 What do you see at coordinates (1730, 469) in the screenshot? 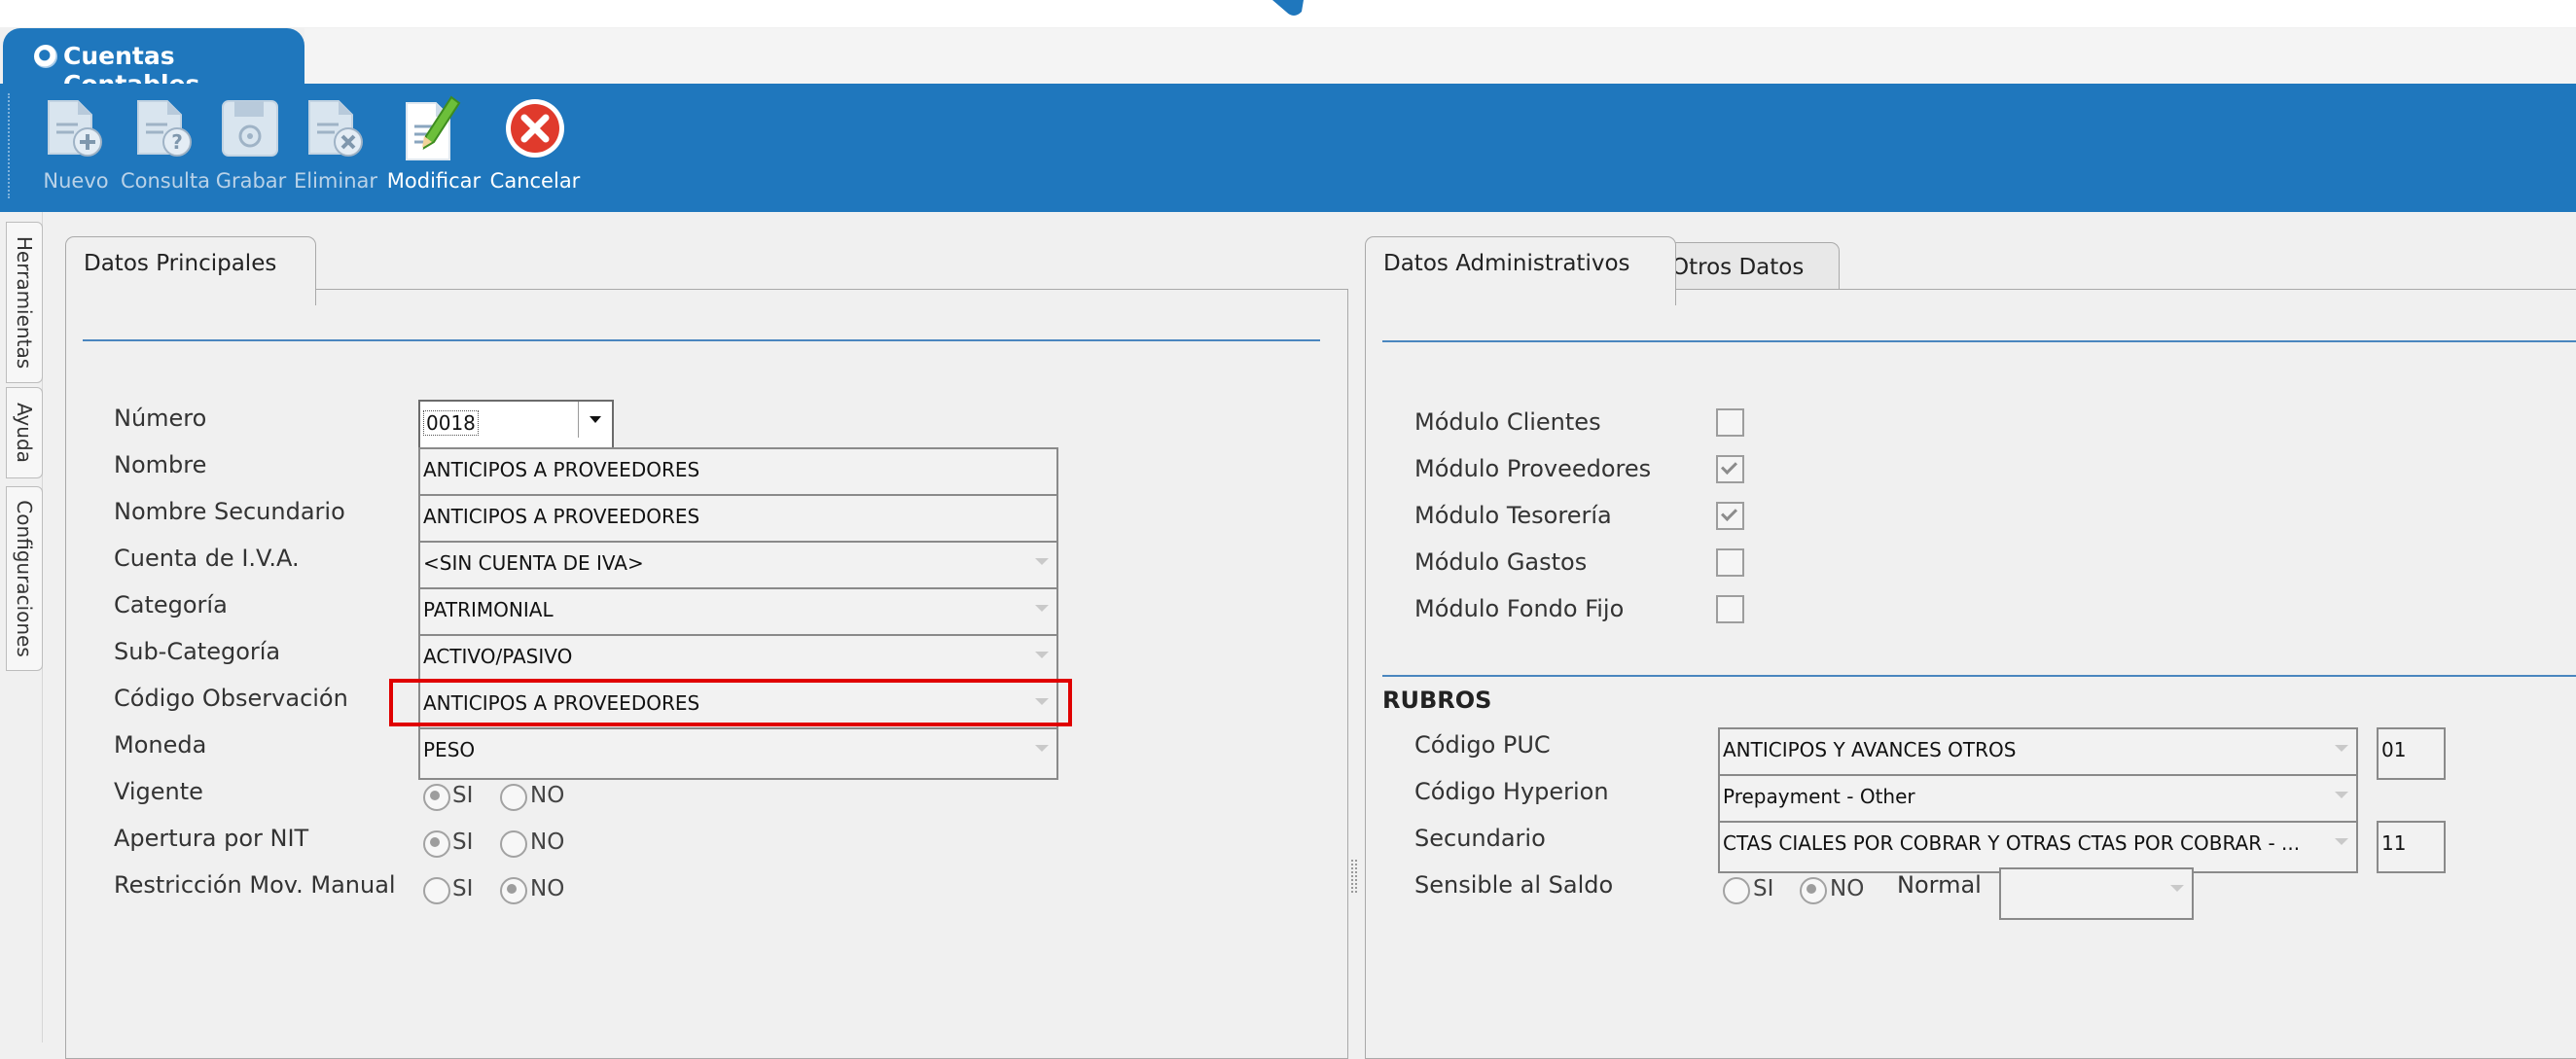
I see `modulo-proveedores-checkbox` at bounding box center [1730, 469].